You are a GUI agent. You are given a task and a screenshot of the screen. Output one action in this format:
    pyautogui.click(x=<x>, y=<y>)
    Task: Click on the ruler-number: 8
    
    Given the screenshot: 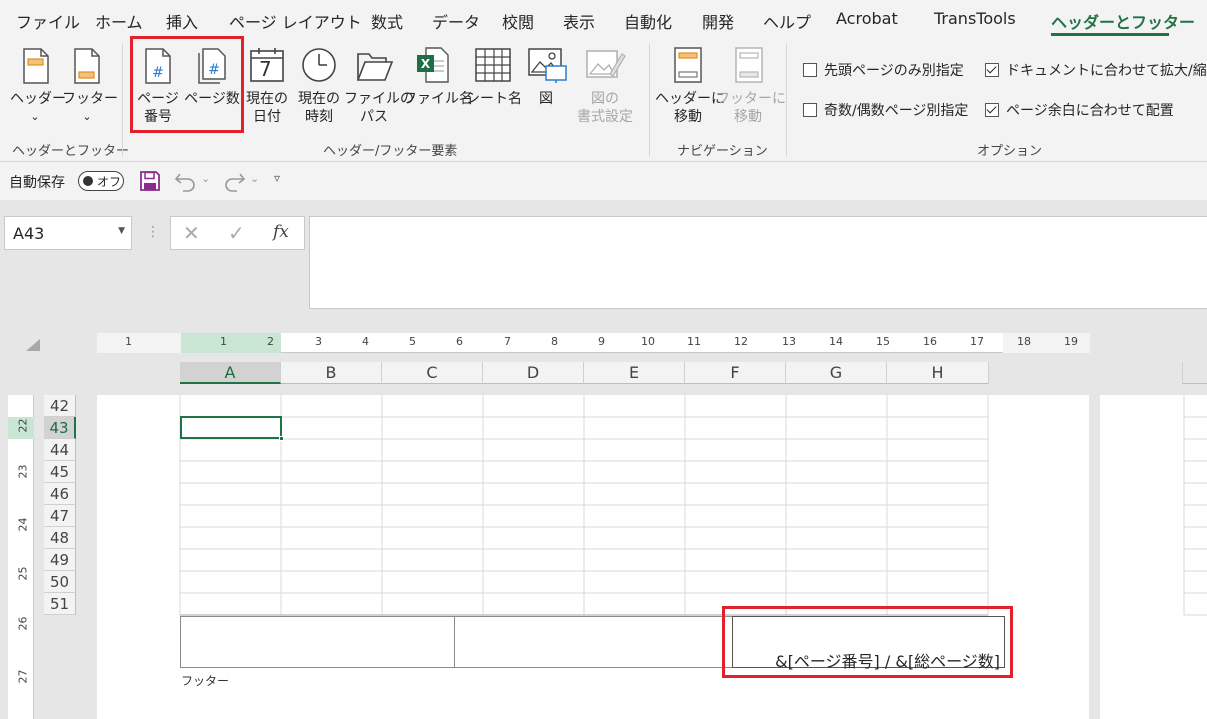 What is the action you would take?
    pyautogui.click(x=554, y=341)
    